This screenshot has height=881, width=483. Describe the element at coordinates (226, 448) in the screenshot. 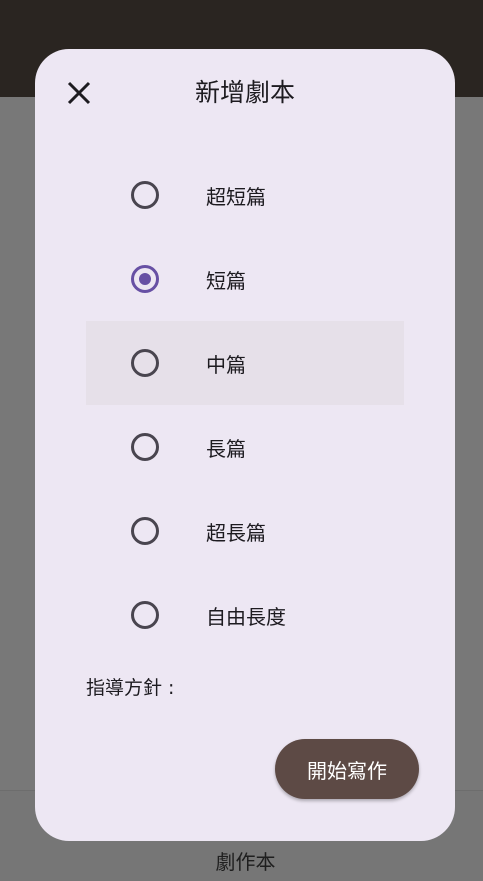

I see `option-label: 長篇` at that location.